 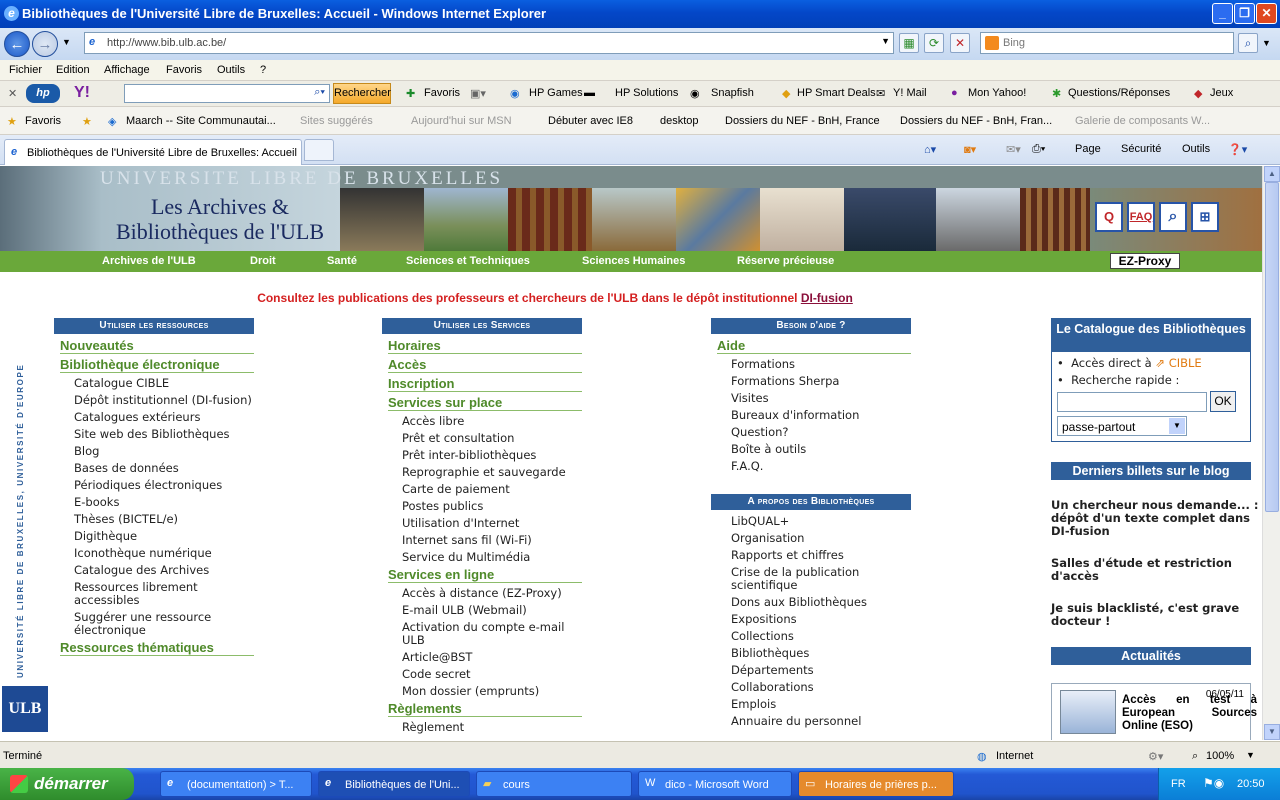 I want to click on col2b-item: Article@BST, so click(x=492, y=657).